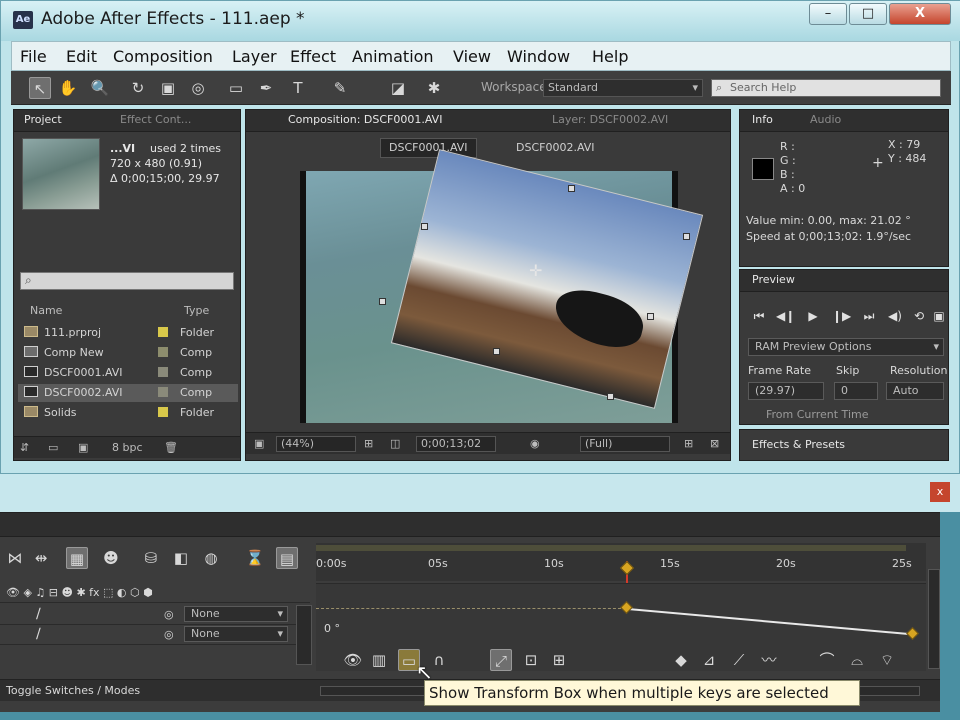 The image size is (960, 720). I want to click on auto-keyframe-icon: ⌛, so click(255, 558).